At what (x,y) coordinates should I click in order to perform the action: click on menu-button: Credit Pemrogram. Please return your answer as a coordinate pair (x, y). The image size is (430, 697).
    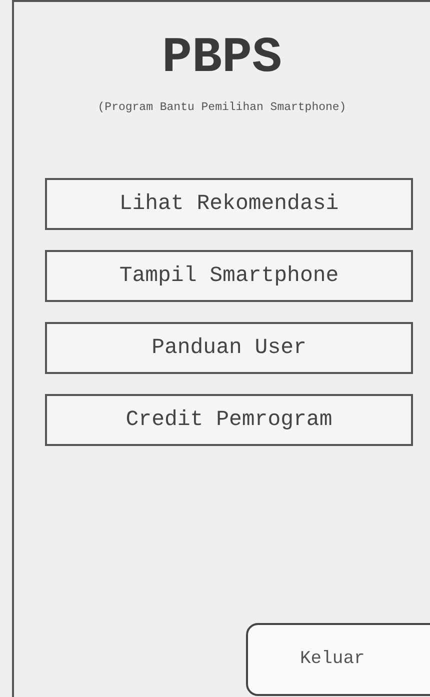
    Looking at the image, I should click on (229, 420).